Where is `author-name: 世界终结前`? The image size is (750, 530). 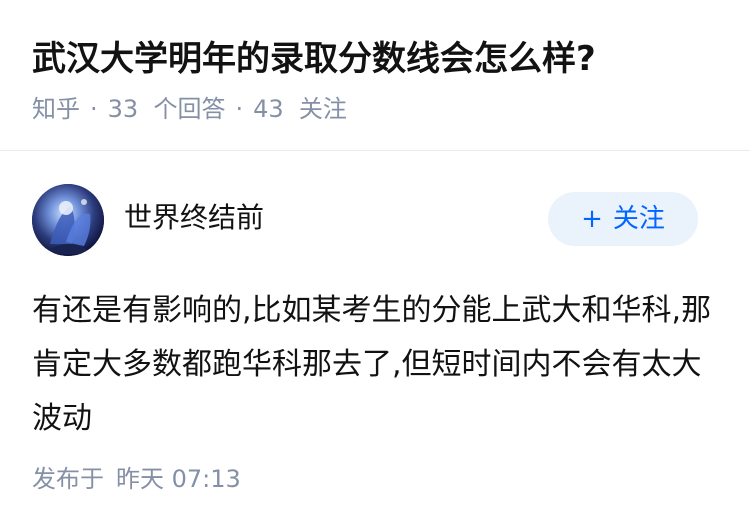
author-name: 世界终结前 is located at coordinates (194, 218).